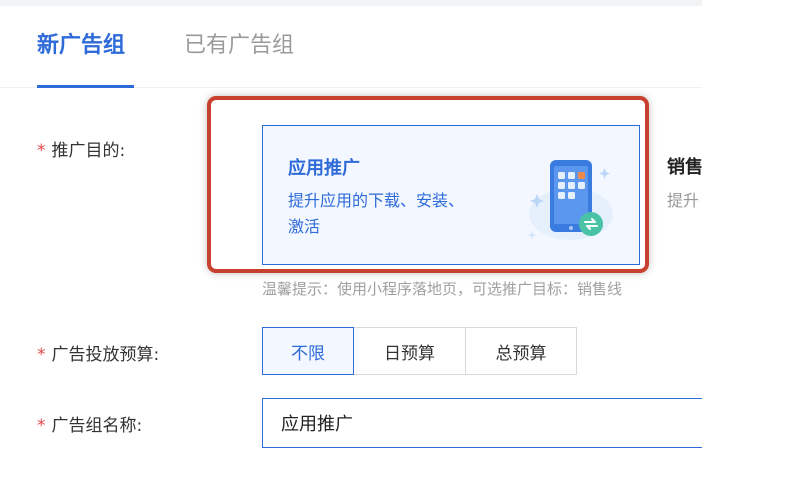  I want to click on name-label-text: 广告组名称:, so click(97, 426).